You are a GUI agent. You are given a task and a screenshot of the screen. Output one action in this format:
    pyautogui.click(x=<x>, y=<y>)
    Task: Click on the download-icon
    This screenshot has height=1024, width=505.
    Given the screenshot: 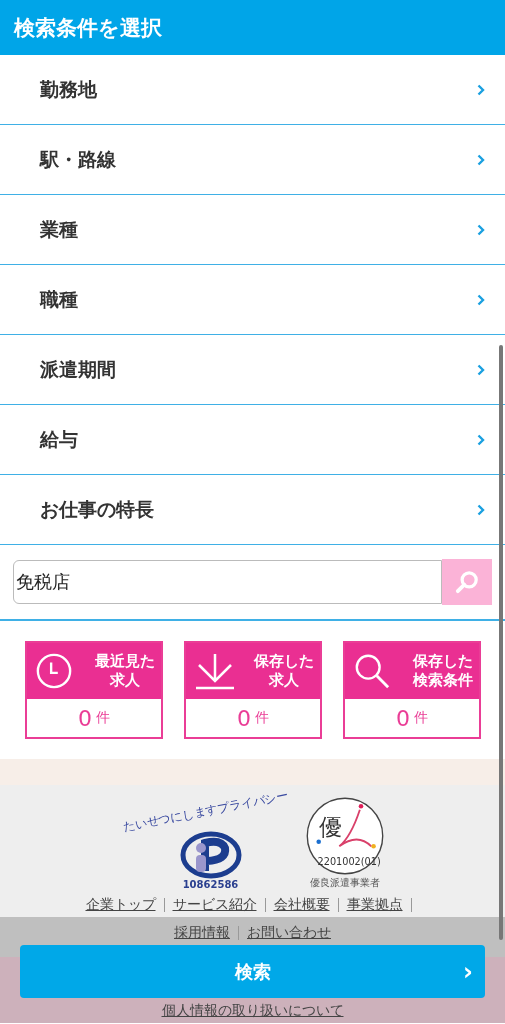 What is the action you would take?
    pyautogui.click(x=215, y=671)
    